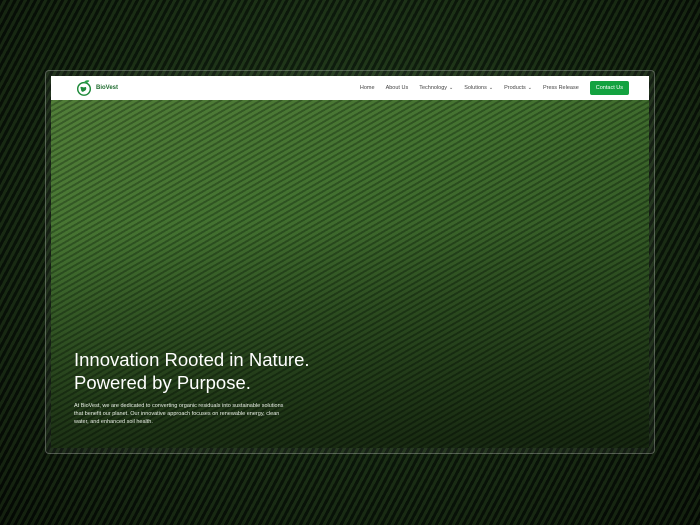 This screenshot has height=525, width=700. I want to click on hero-title-line2: Powered by Purpose., so click(162, 382).